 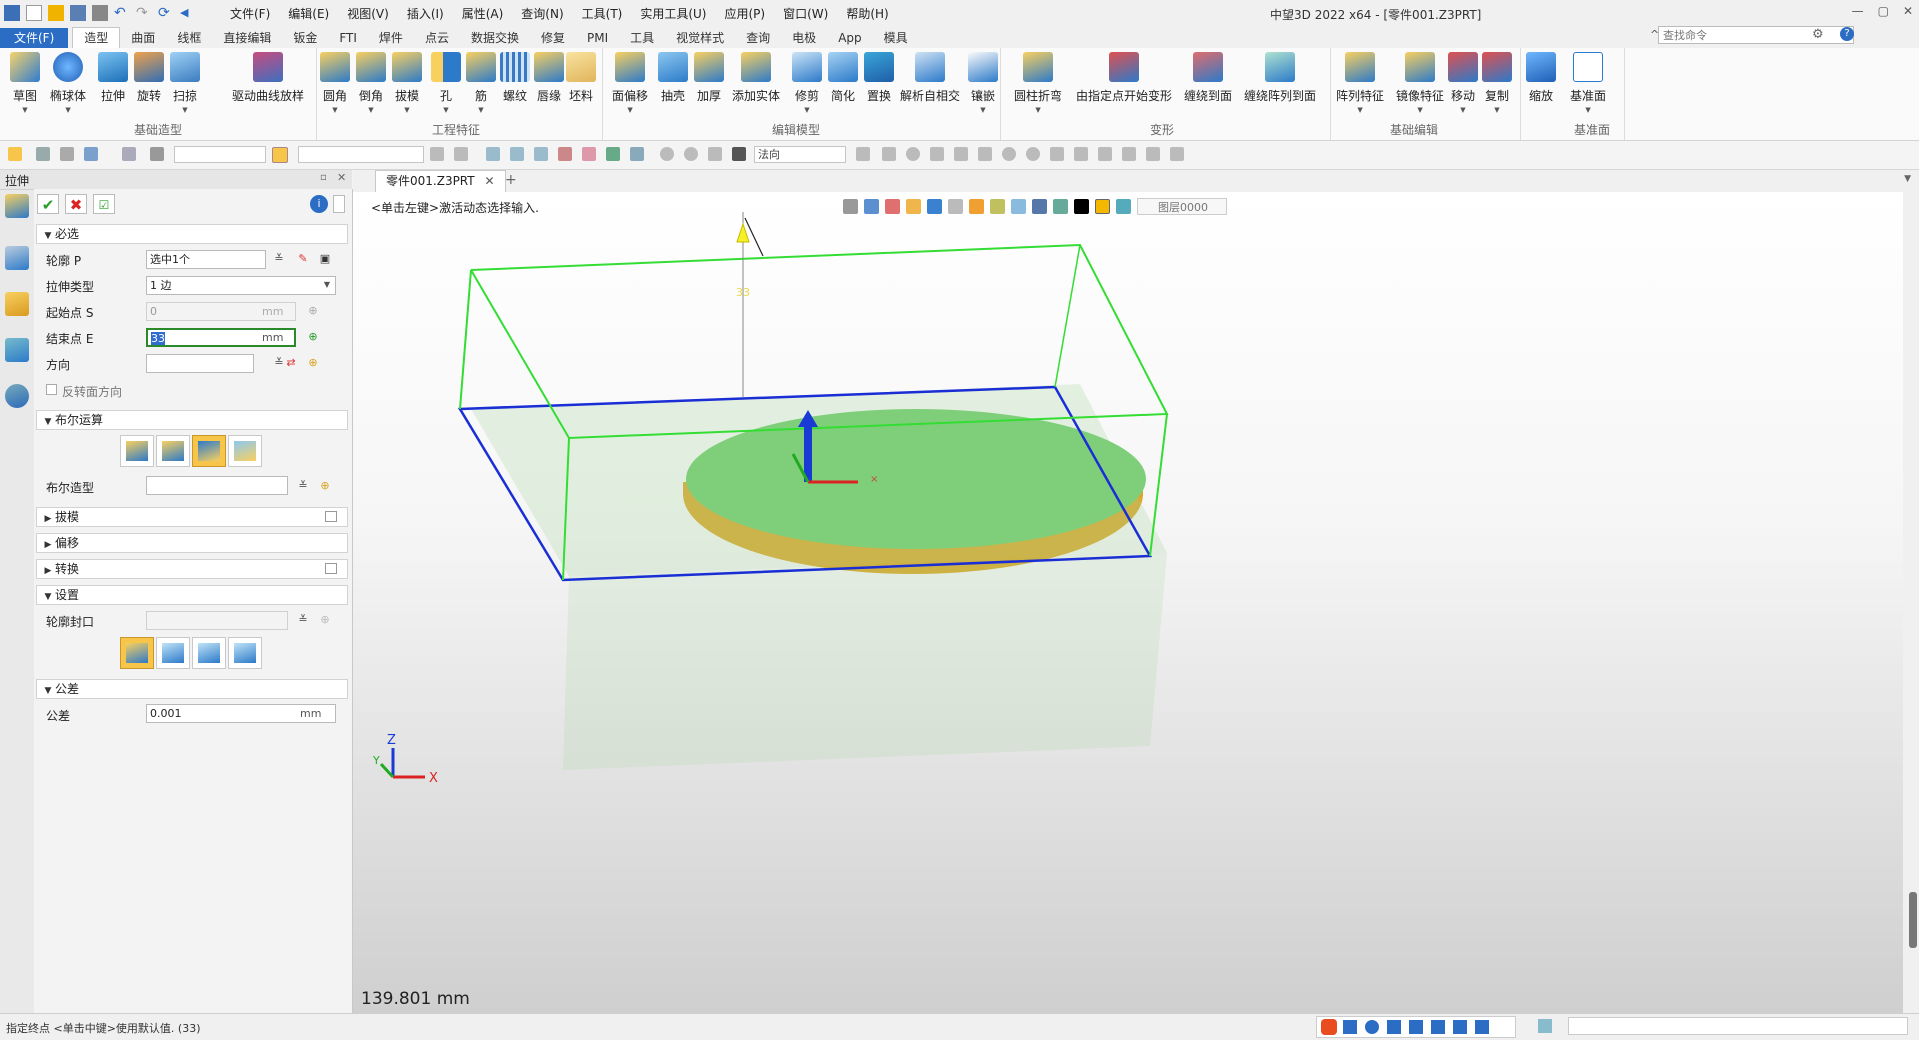 I want to click on tab-sheet-metal: 钣金, so click(x=305, y=38).